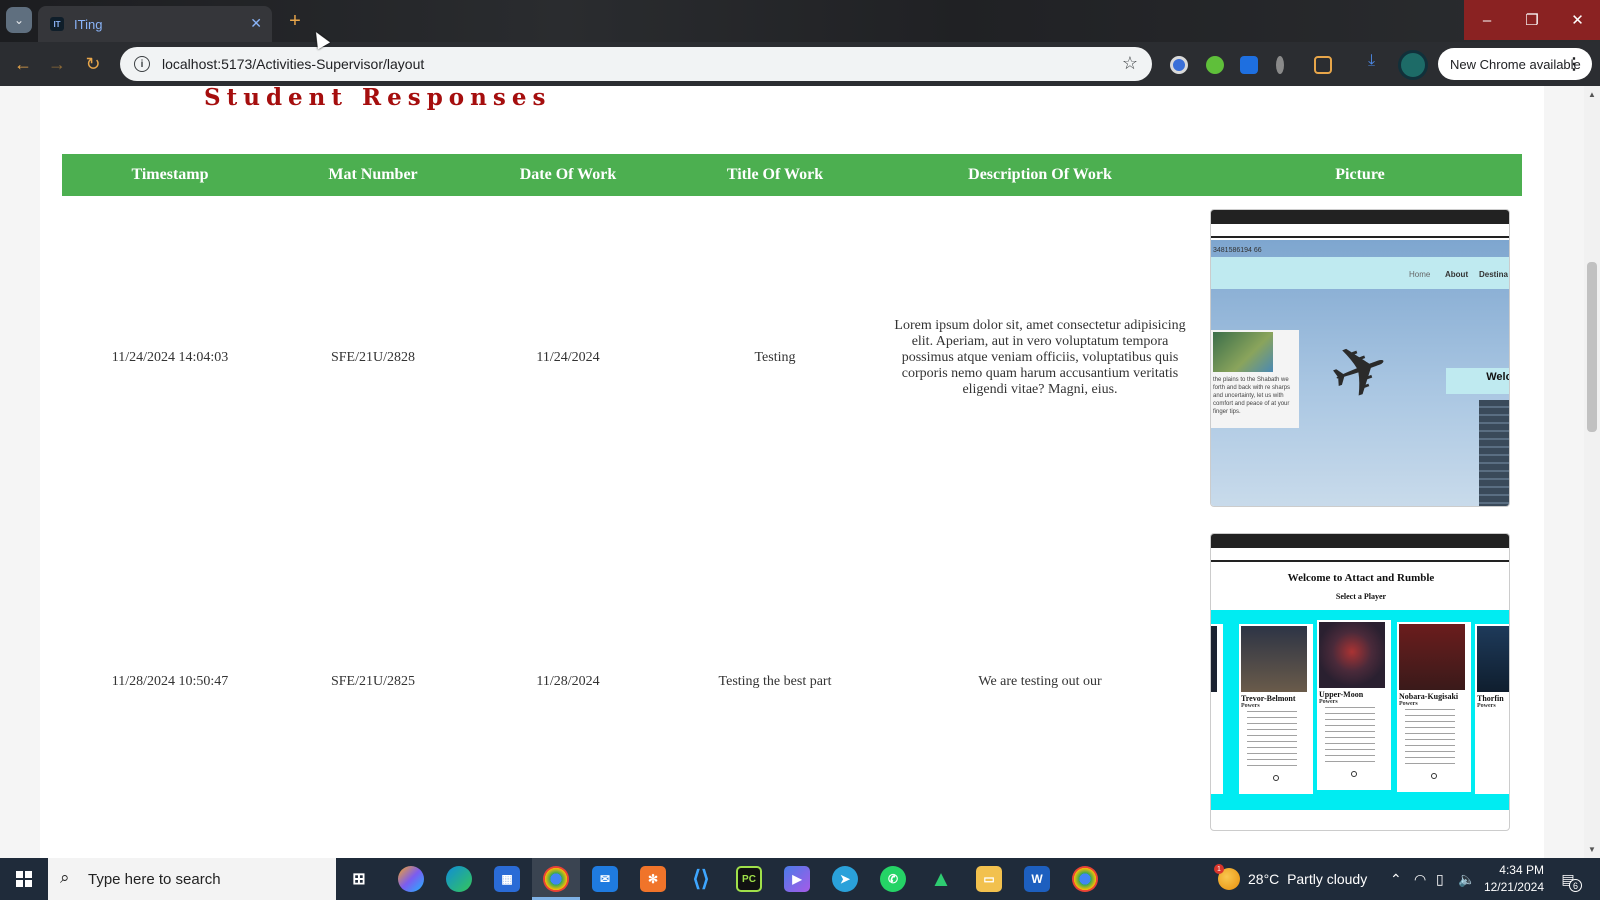 The image size is (1600, 900). Describe the element at coordinates (1243, 351) in the screenshot. I see `thumbnail-landscape-image` at that location.